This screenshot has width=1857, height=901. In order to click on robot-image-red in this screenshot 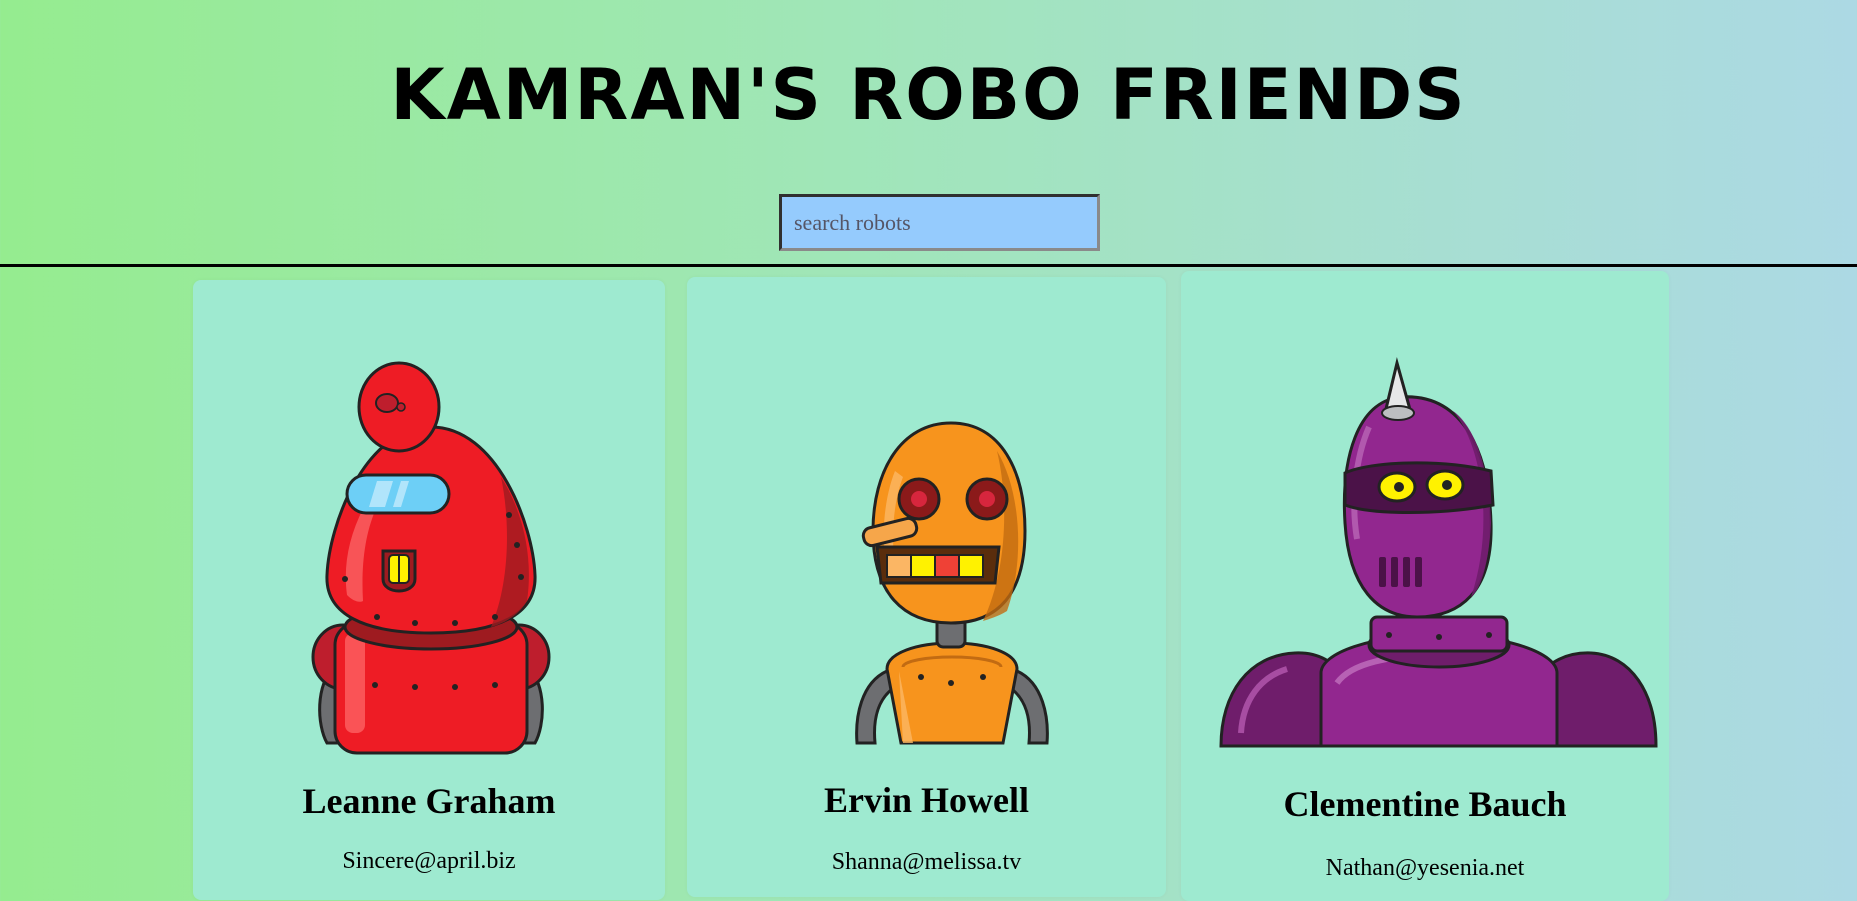, I will do `click(431, 558)`.